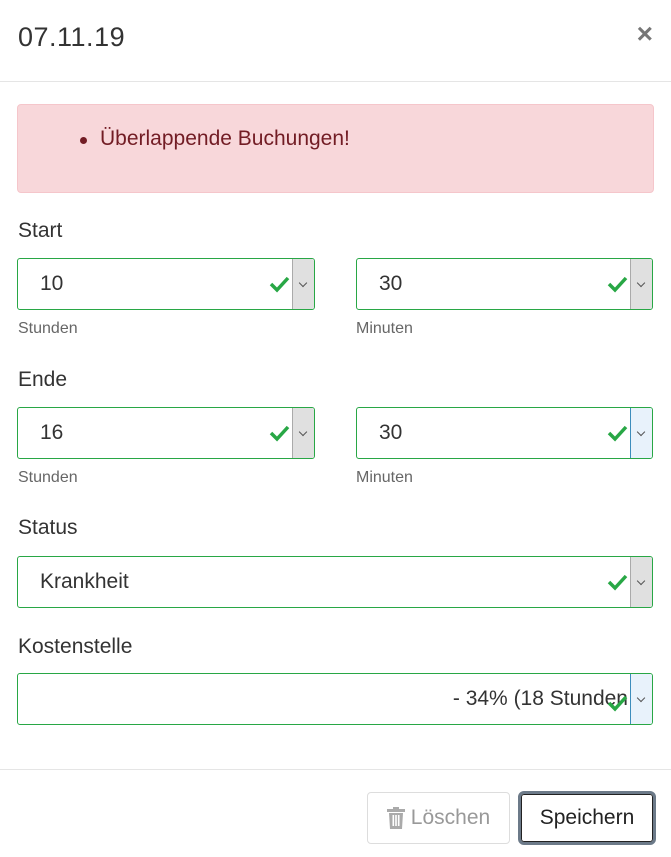 Image resolution: width=671 pixels, height=857 pixels. I want to click on end-hours-help: Stunden, so click(48, 477).